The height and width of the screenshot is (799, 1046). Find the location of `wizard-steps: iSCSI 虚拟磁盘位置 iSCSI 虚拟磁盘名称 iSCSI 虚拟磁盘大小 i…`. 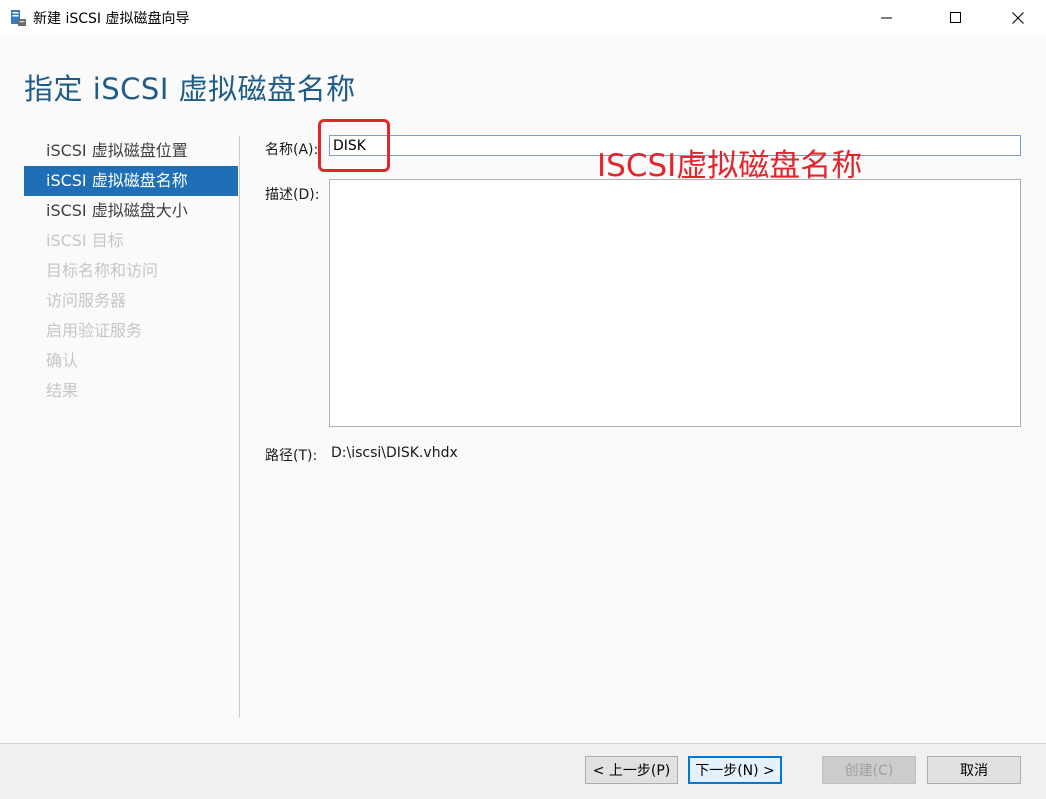

wizard-steps: iSCSI 虚拟磁盘位置 iSCSI 虚拟磁盘名称 iSCSI 虚拟磁盘大小 i… is located at coordinates (131, 271).